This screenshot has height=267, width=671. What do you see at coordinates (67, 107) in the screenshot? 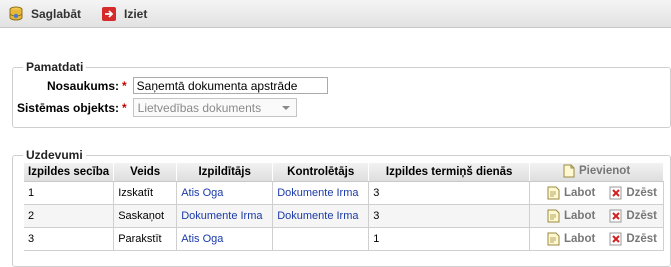
I see `system-object-label: Sistēmas objekts:` at bounding box center [67, 107].